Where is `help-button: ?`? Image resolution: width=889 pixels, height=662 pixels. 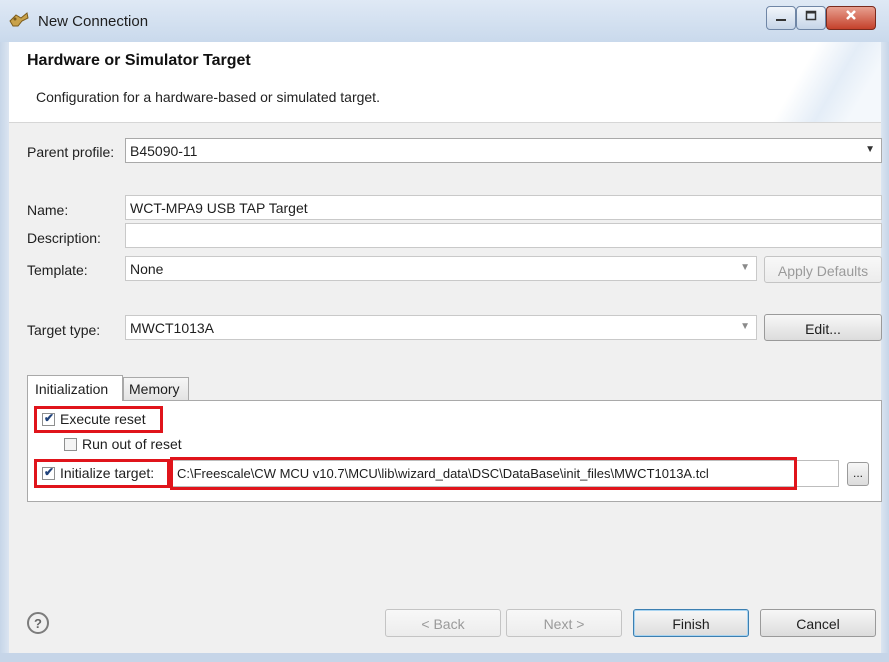 help-button: ? is located at coordinates (38, 623).